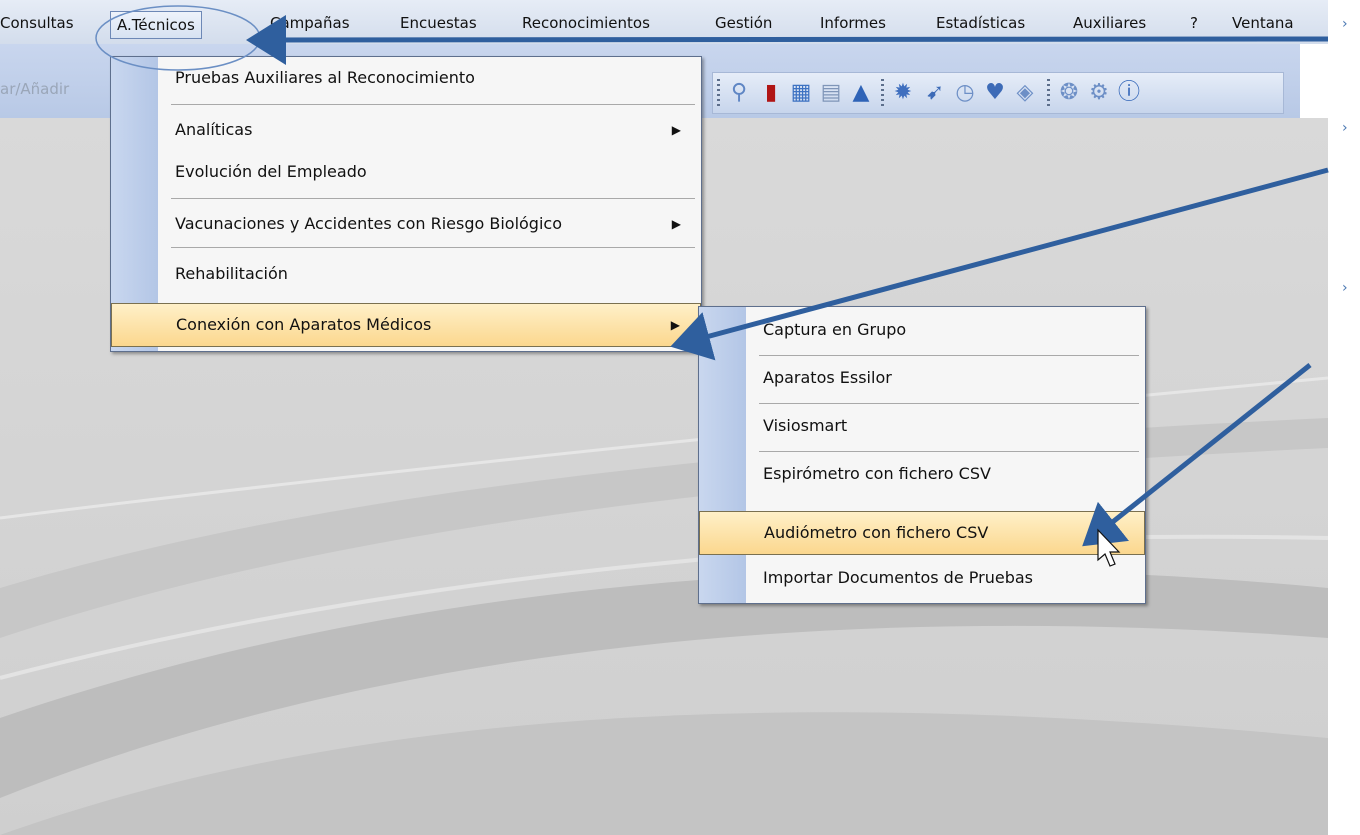 The width and height of the screenshot is (1360, 835). I want to click on menu-item-label: Espirómetro con fichero CSV, so click(877, 473).